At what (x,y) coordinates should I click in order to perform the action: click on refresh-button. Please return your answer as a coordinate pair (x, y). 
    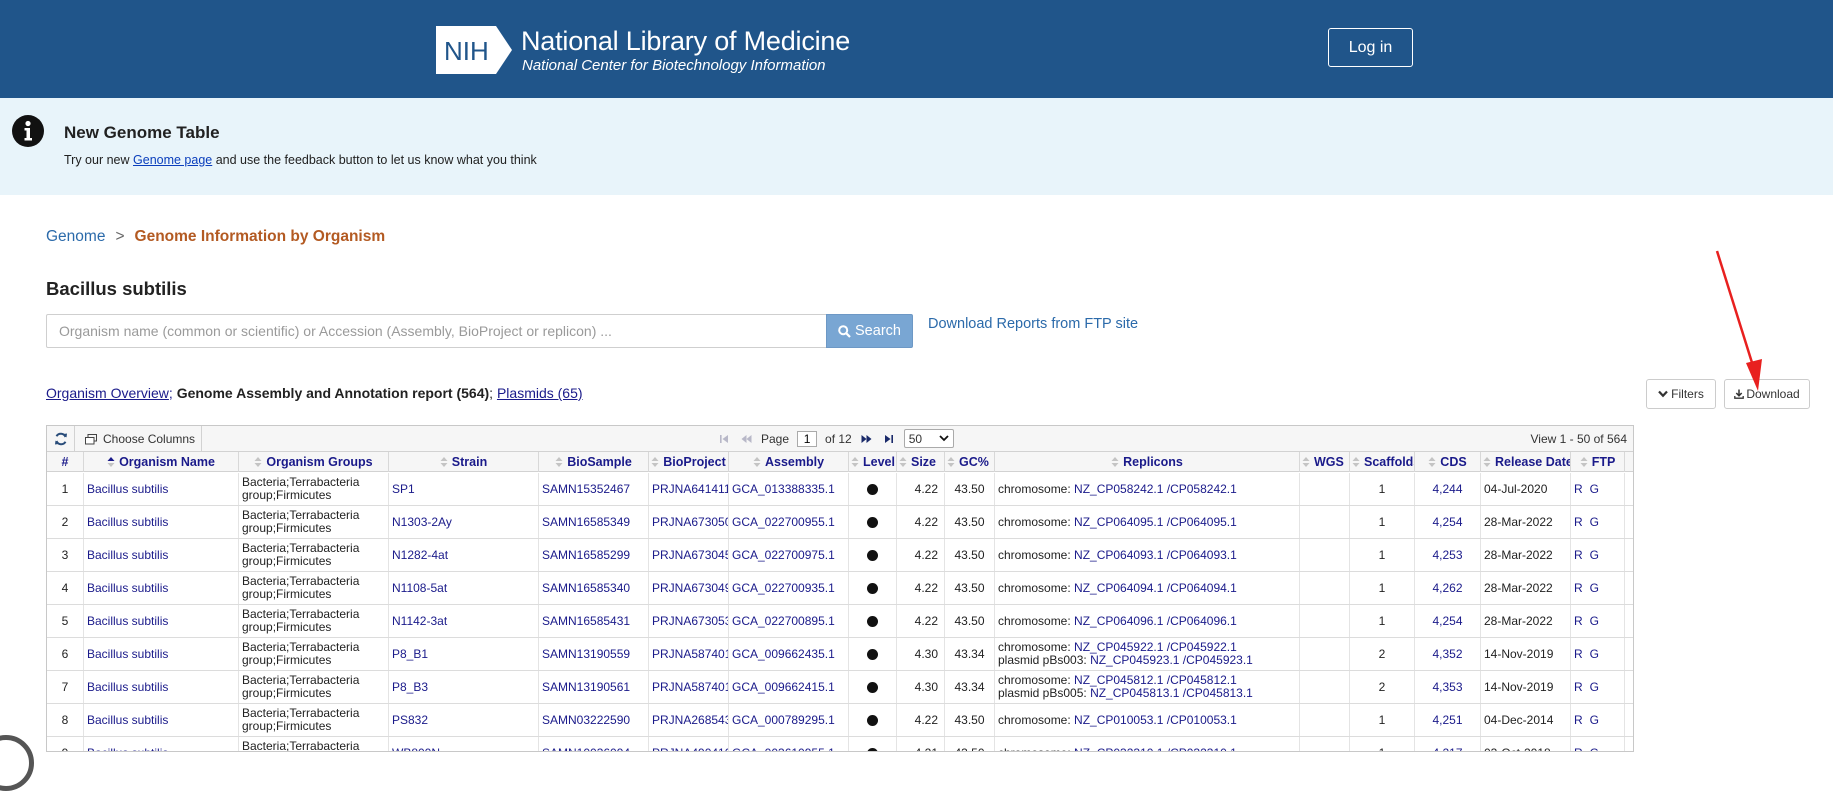
    Looking at the image, I should click on (61, 438).